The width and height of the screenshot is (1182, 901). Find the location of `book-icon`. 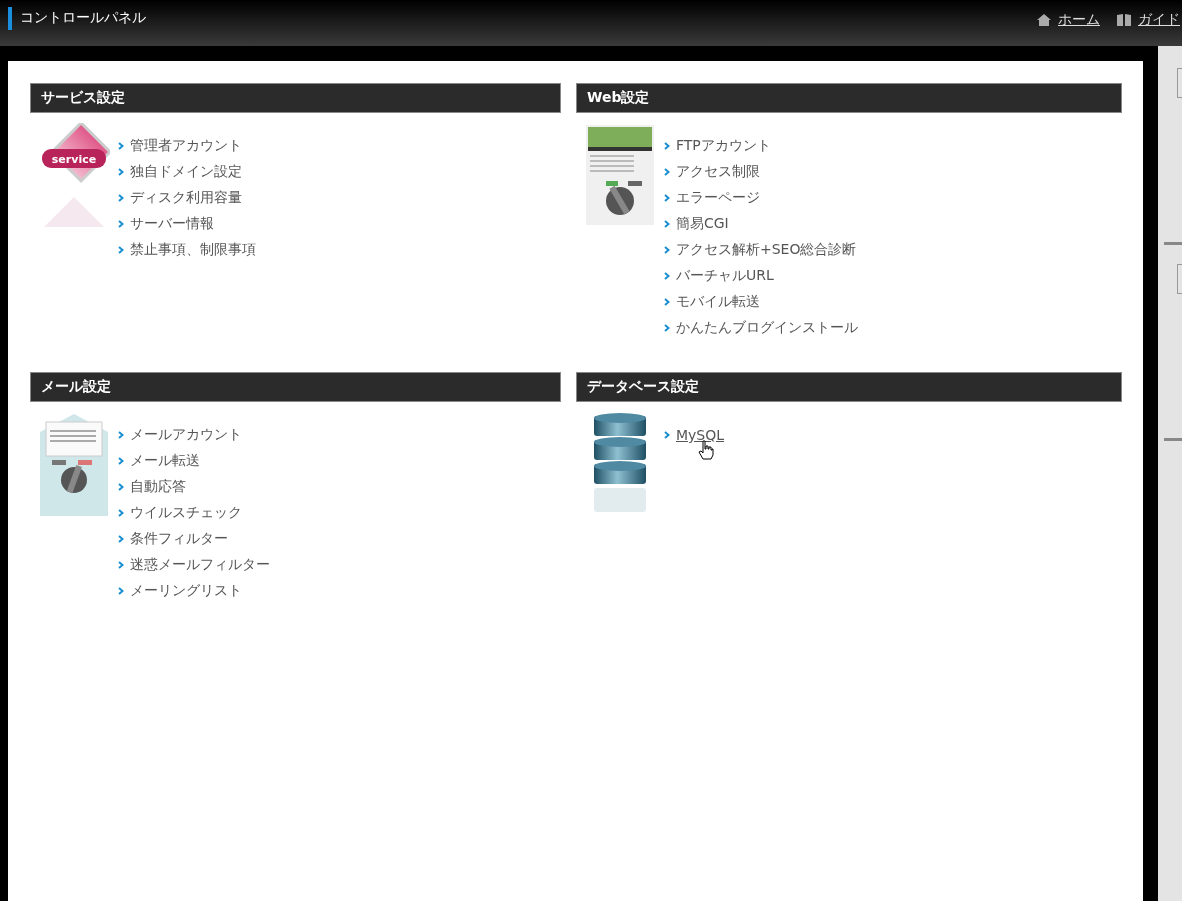

book-icon is located at coordinates (1124, 20).